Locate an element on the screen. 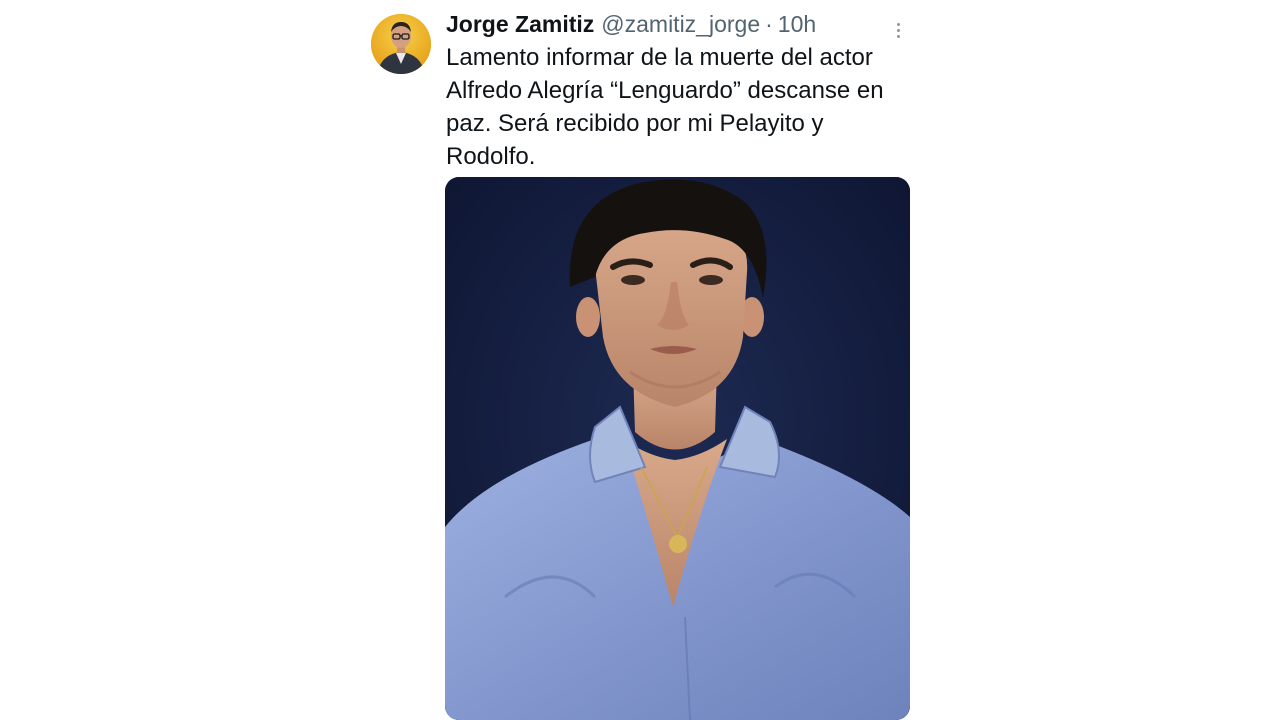  tweet-header: Jorge Zamitiz @zamitiz_jorge · 10h is located at coordinates (677, 24).